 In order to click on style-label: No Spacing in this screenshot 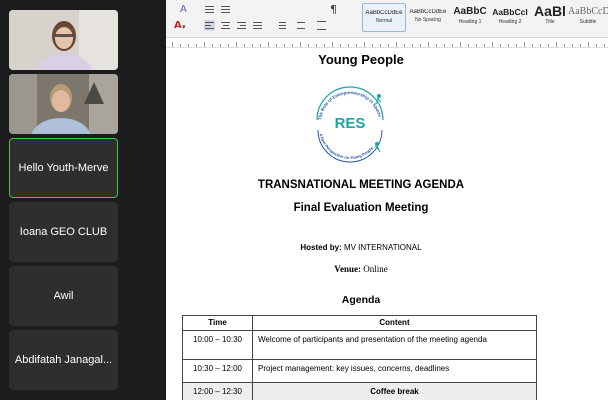, I will do `click(428, 20)`.